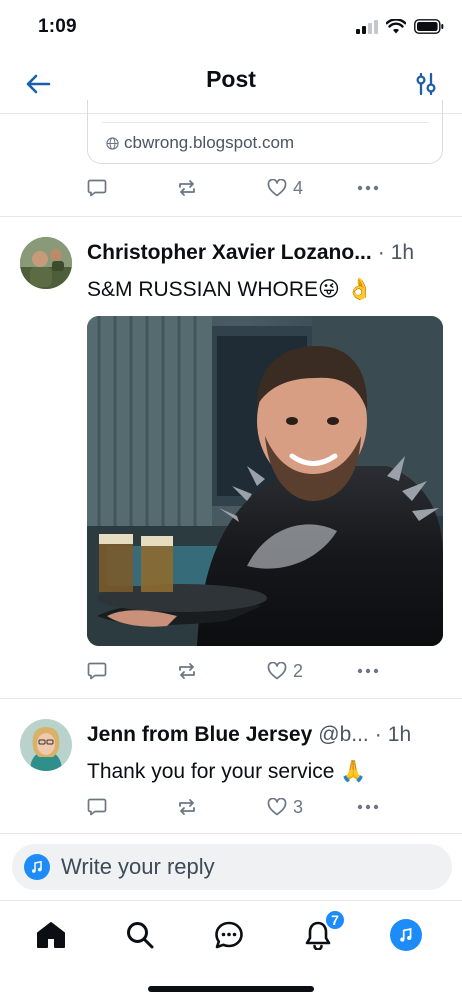 This screenshot has height=1000, width=462. Describe the element at coordinates (237, 188) in the screenshot. I see `post-actions: 4` at that location.